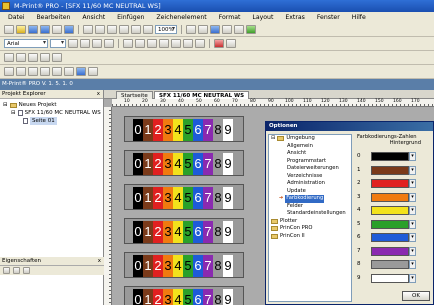  What do you see at coordinates (203, 29) in the screenshot?
I see `table-icon` at bounding box center [203, 29].